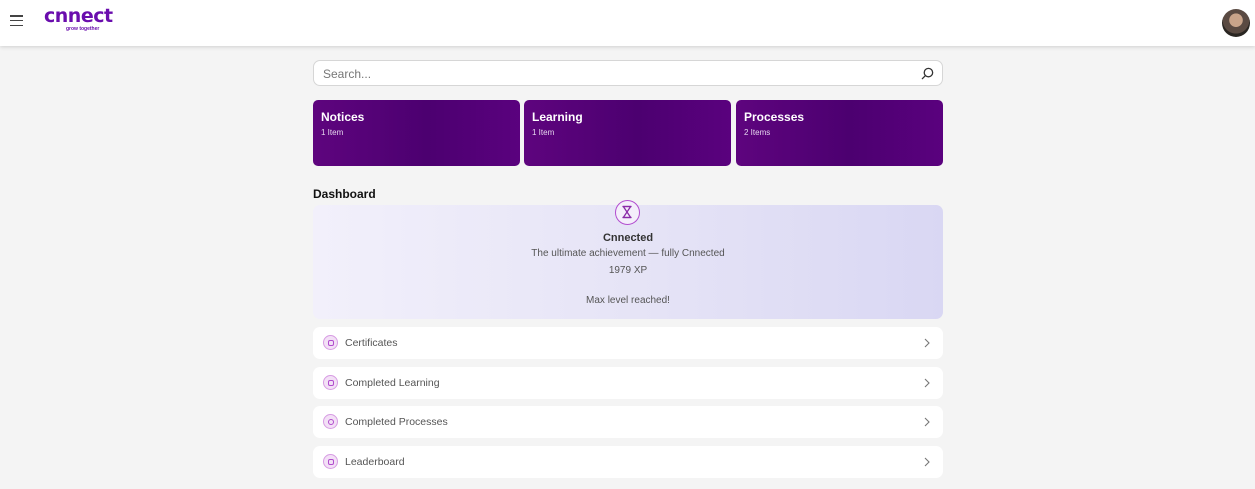 The image size is (1255, 489). What do you see at coordinates (344, 194) in the screenshot?
I see `dashboard-title: Dashboard` at bounding box center [344, 194].